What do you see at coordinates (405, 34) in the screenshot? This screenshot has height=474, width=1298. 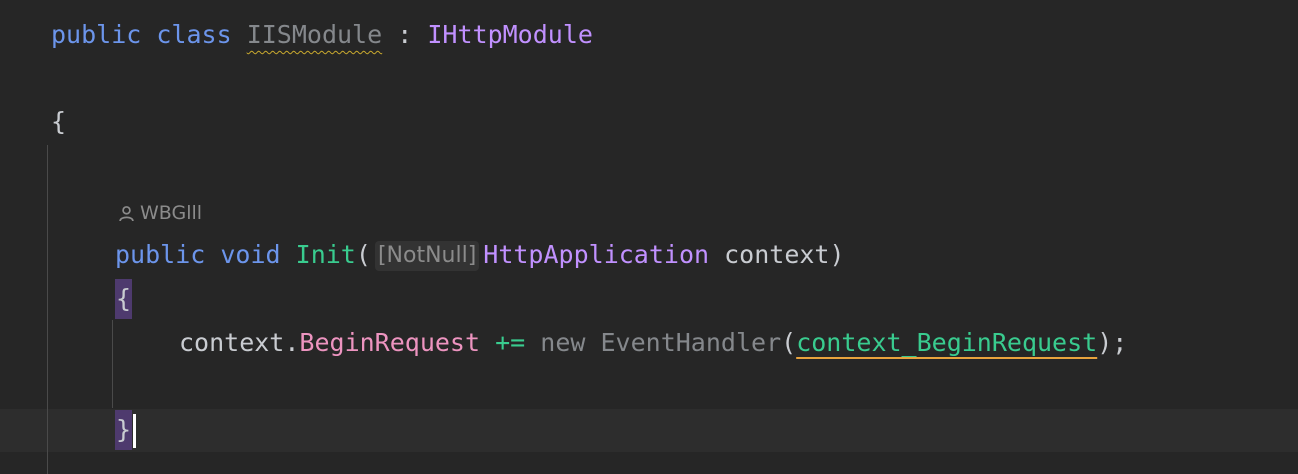 I see `colon: :` at bounding box center [405, 34].